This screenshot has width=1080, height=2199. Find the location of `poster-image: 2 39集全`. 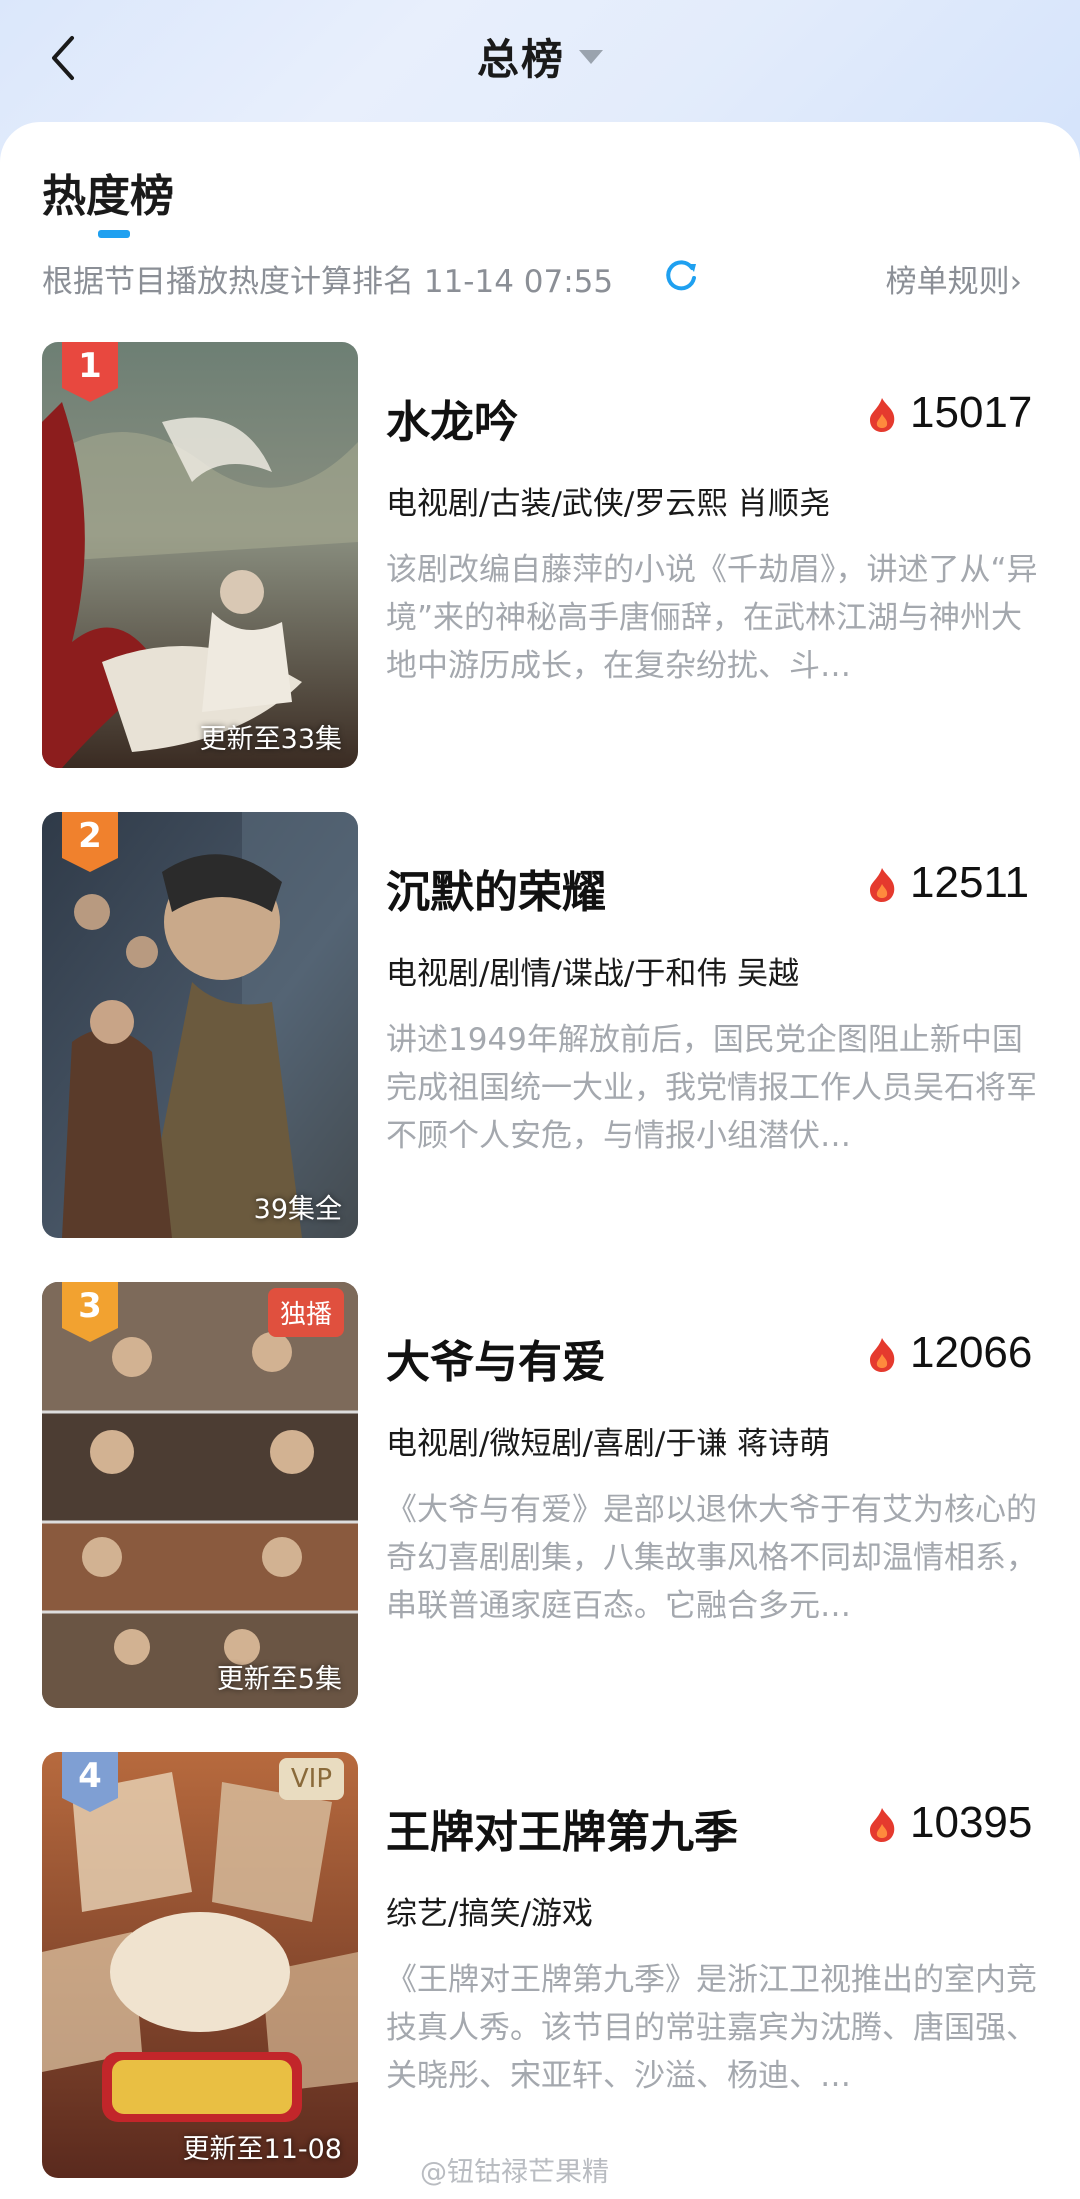

poster-image: 2 39集全 is located at coordinates (200, 1025).